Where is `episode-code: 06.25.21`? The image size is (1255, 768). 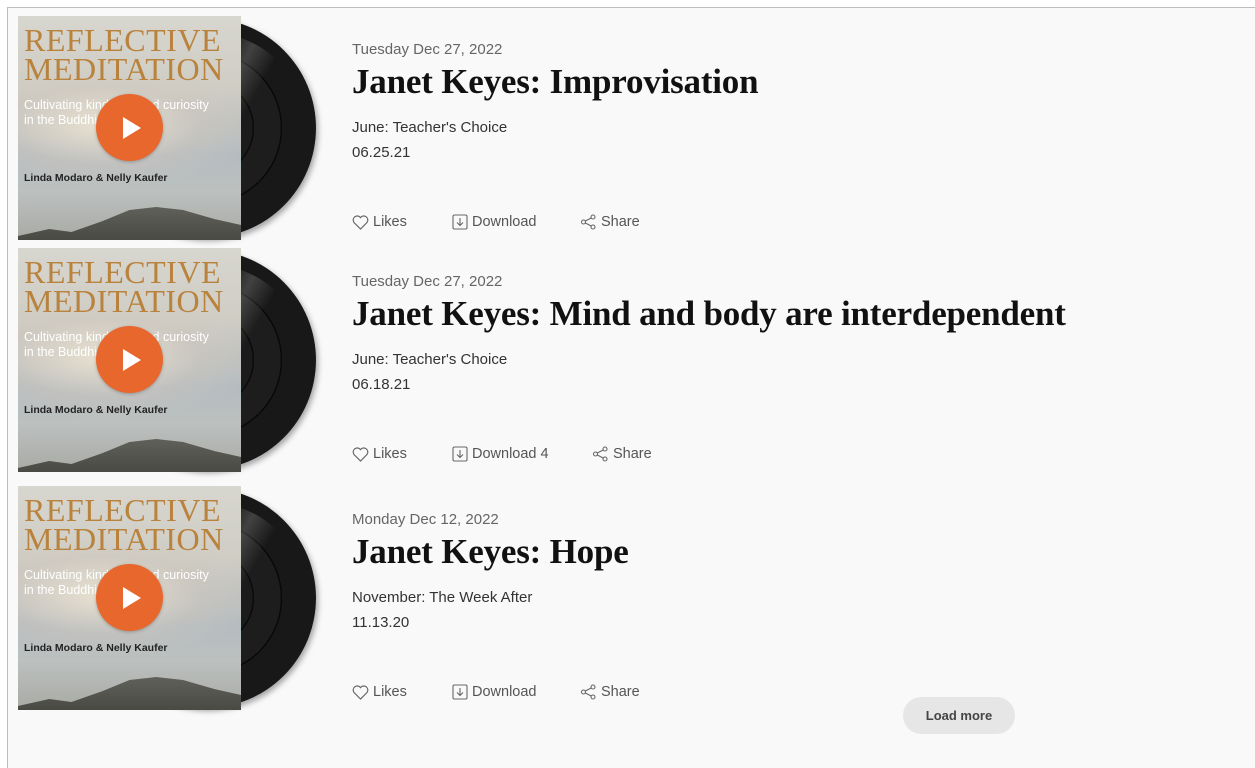 episode-code: 06.25.21 is located at coordinates (381, 152).